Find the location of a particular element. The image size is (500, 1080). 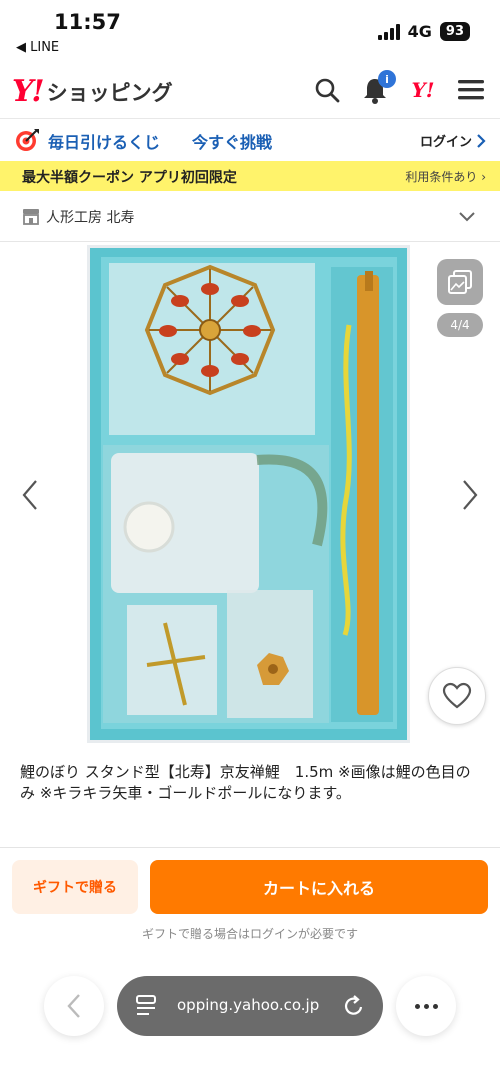

previous-image-button is located at coordinates (30, 495).